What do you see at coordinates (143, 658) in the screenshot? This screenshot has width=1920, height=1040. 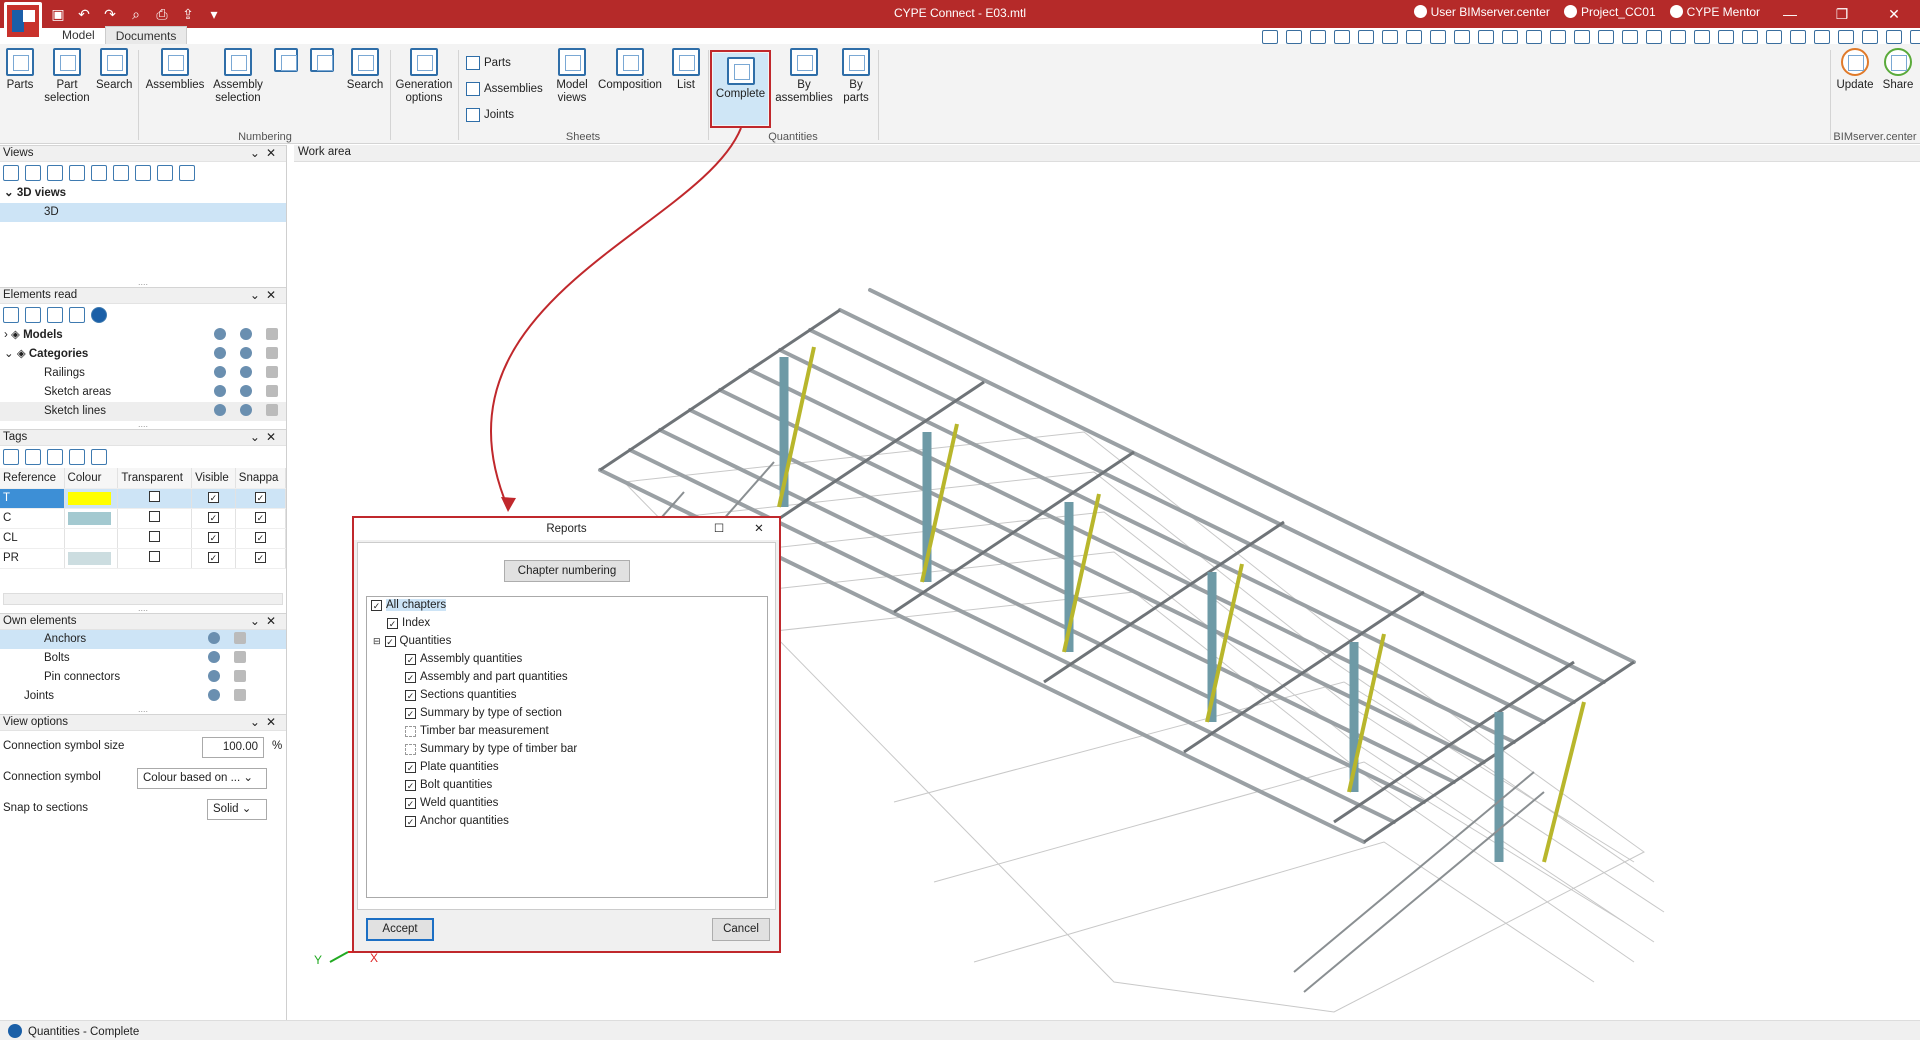 I see `own-bolts: Bolts` at bounding box center [143, 658].